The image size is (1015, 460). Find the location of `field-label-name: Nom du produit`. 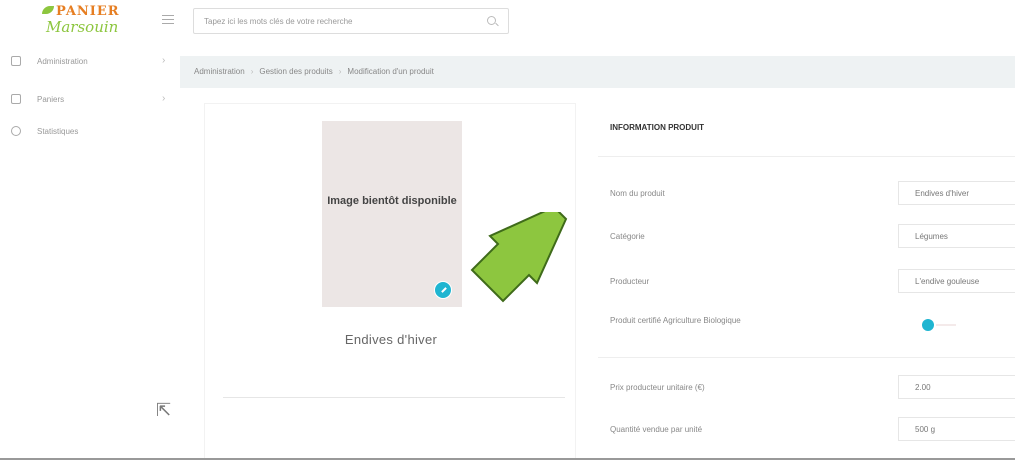

field-label-name: Nom du produit is located at coordinates (637, 193).